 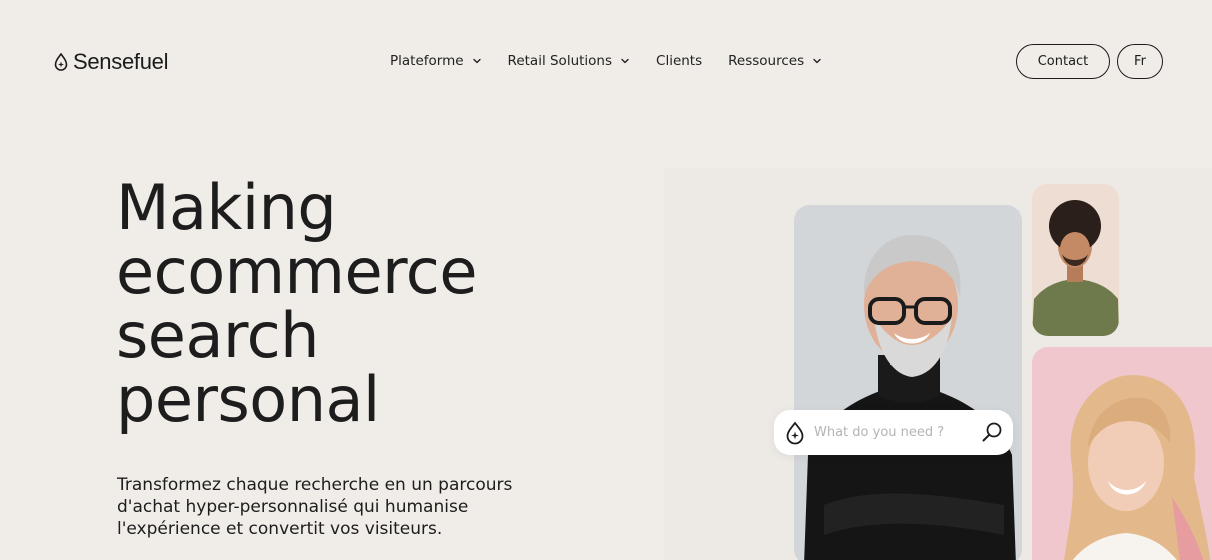 I want to click on demo-search-bar, so click(x=893, y=432).